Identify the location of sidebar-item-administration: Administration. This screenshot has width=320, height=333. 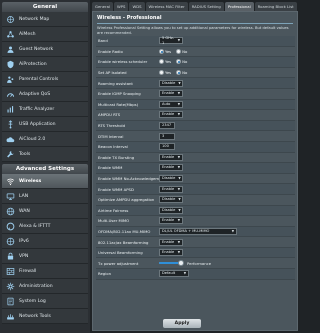
(45, 286).